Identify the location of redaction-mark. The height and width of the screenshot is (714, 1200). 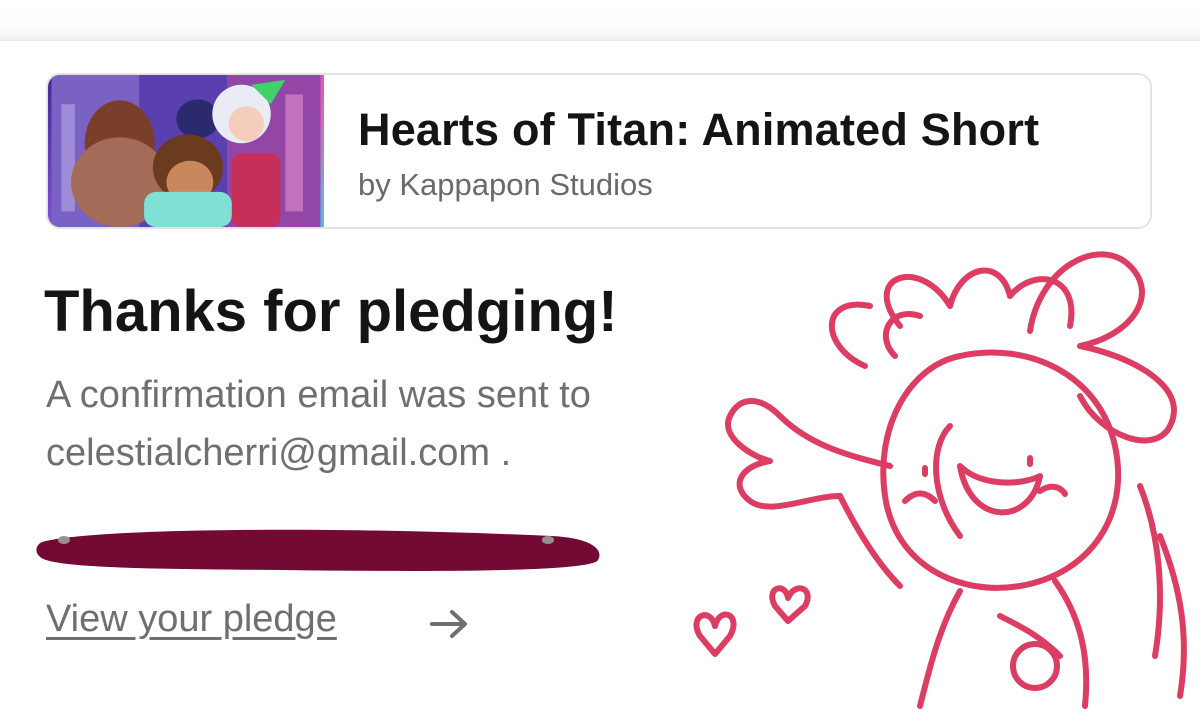
(318, 550).